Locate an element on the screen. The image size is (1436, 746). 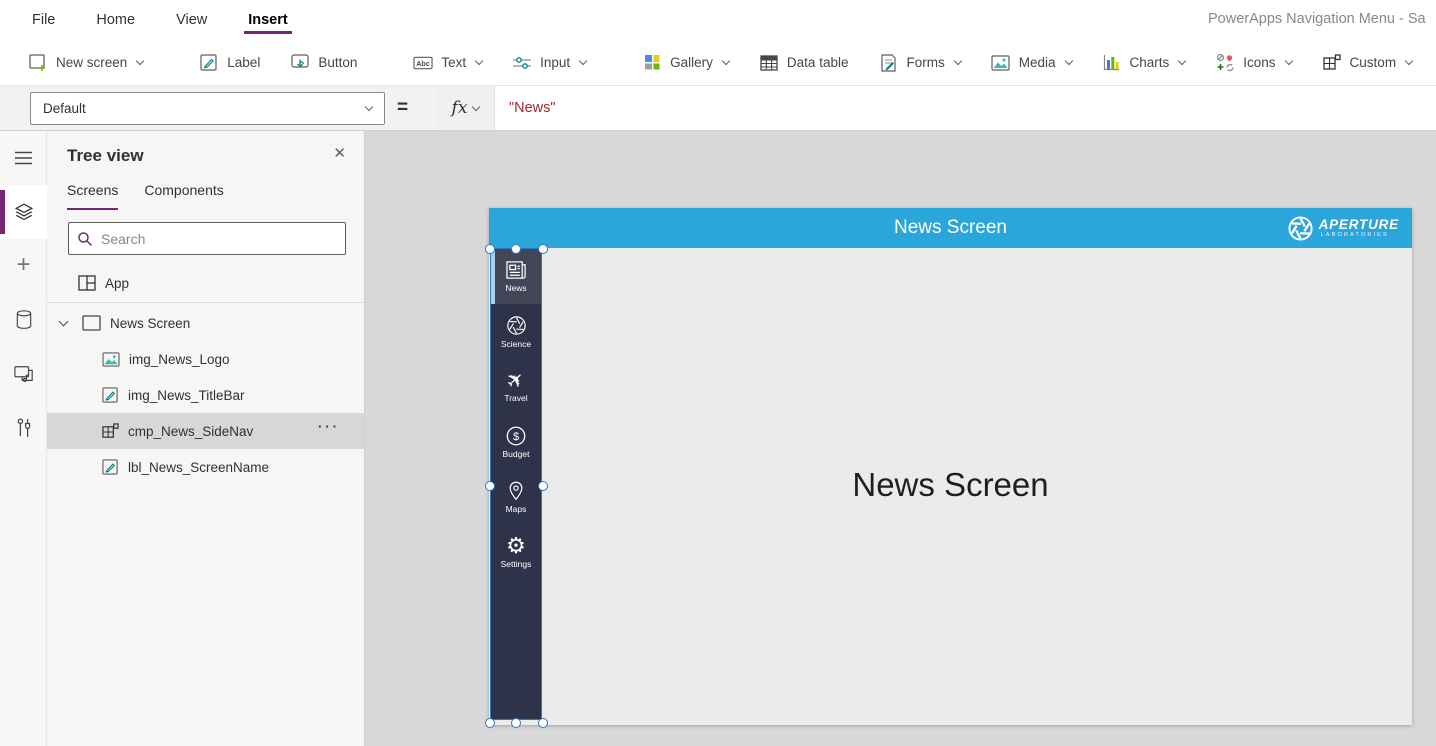
tree-item-img-news-logo: img_News_Logo is located at coordinates (205, 359).